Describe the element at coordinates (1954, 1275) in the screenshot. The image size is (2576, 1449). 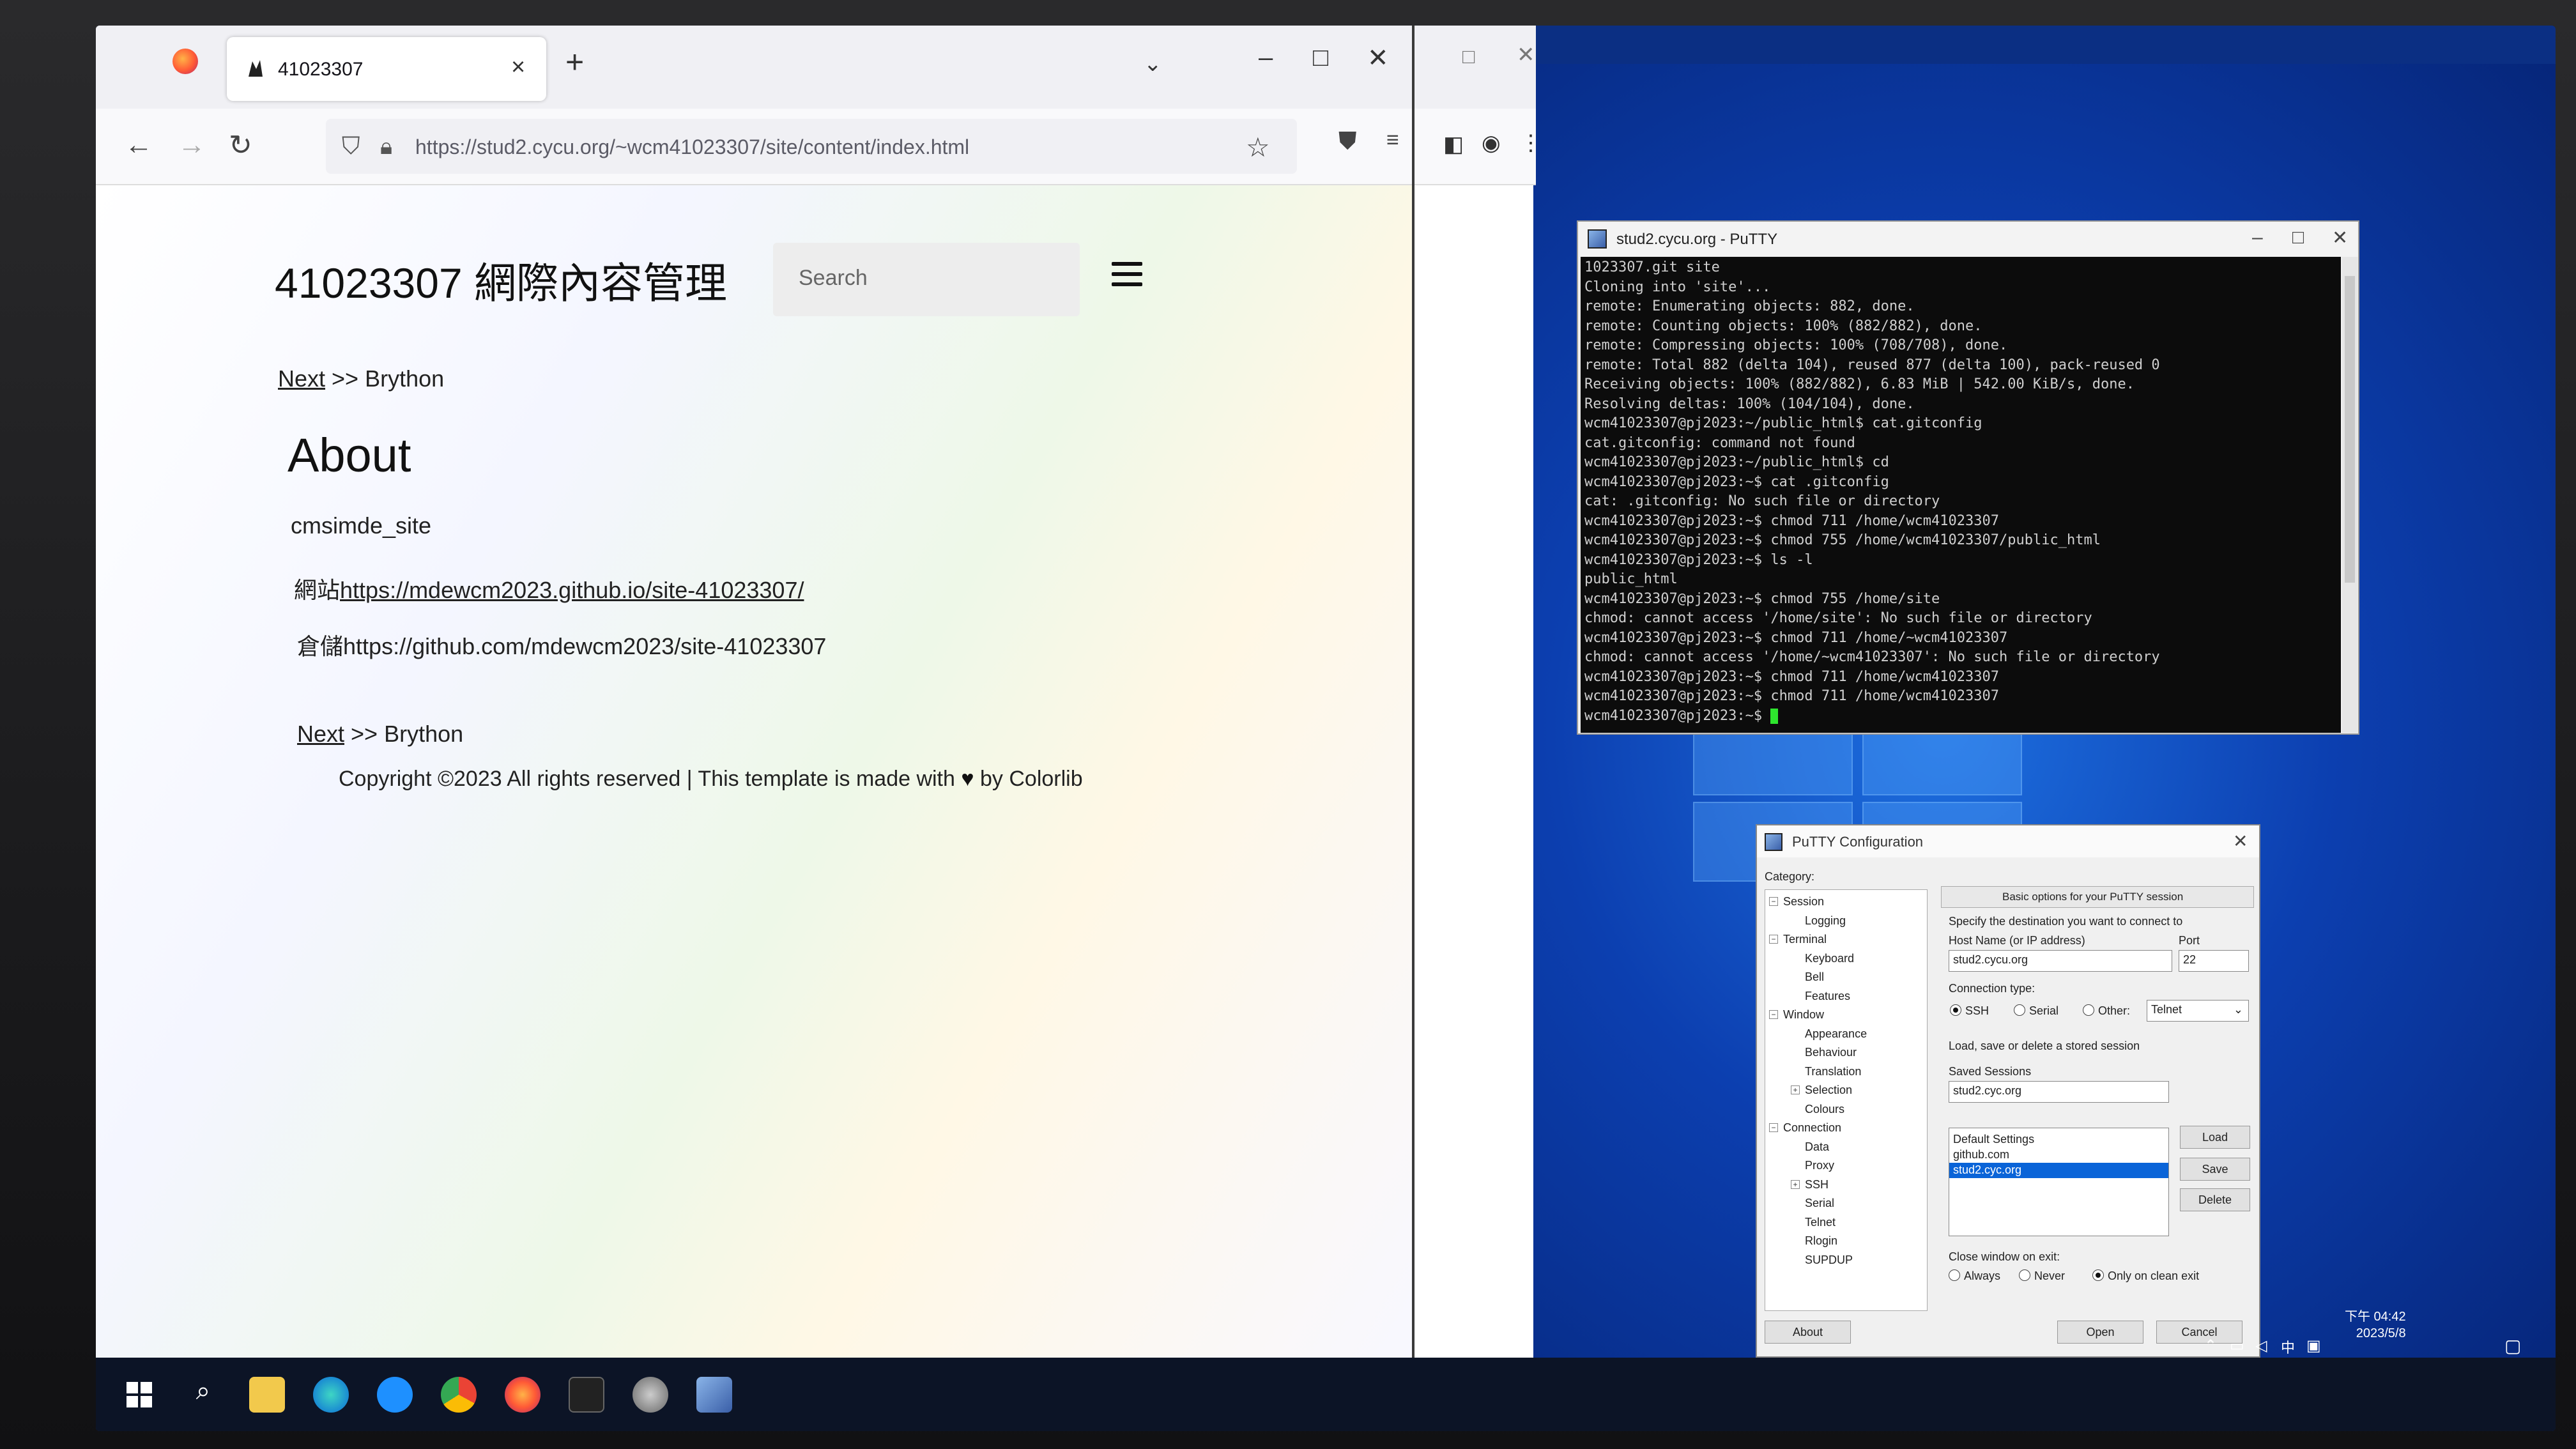
I see `radio-always` at that location.